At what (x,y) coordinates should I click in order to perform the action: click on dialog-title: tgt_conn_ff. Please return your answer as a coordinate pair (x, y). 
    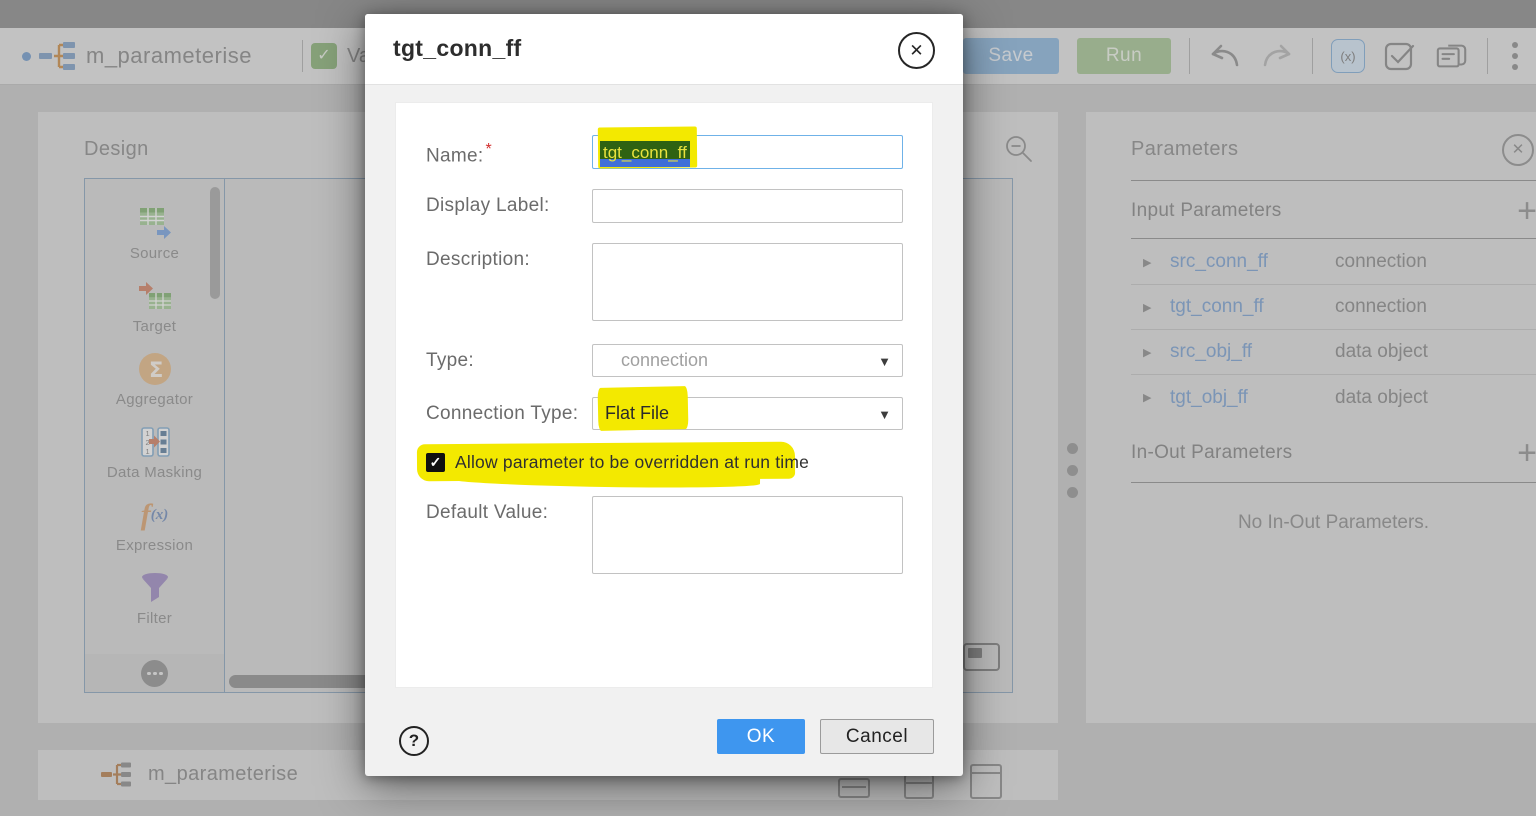
    Looking at the image, I should click on (457, 48).